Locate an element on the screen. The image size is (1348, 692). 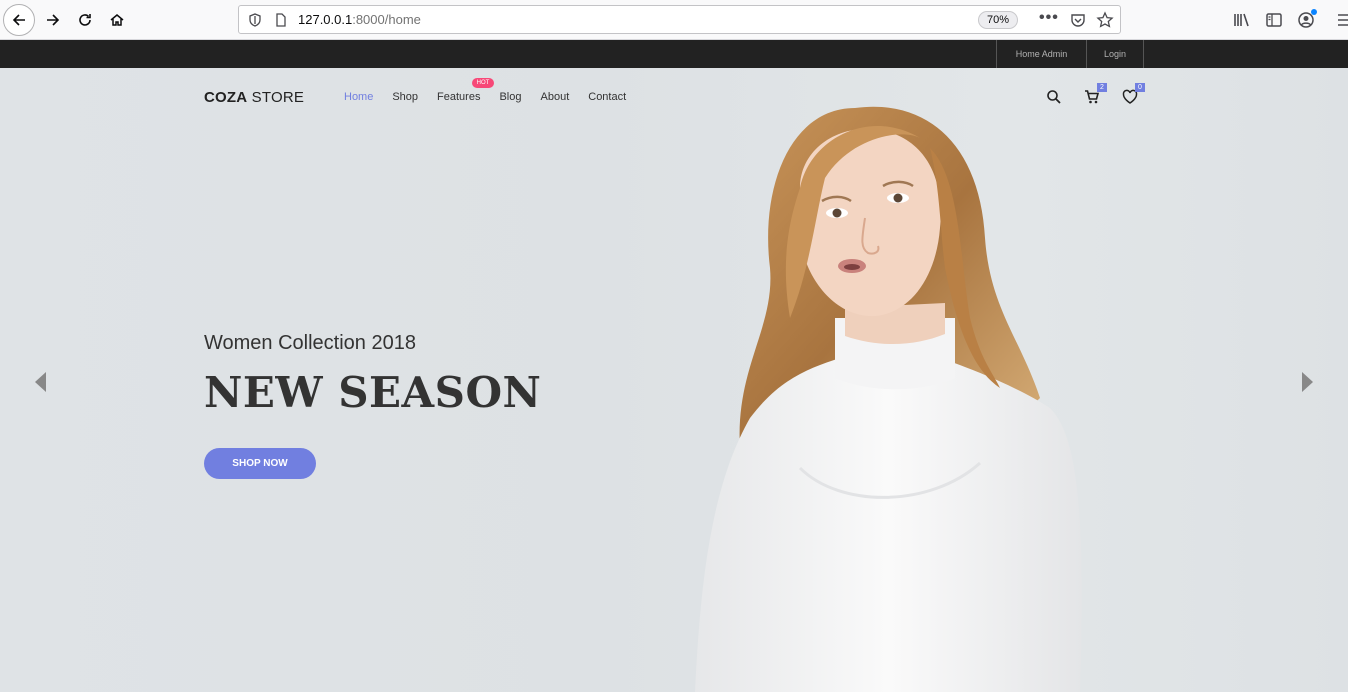
zoom-level-badge: 70% is located at coordinates (998, 20).